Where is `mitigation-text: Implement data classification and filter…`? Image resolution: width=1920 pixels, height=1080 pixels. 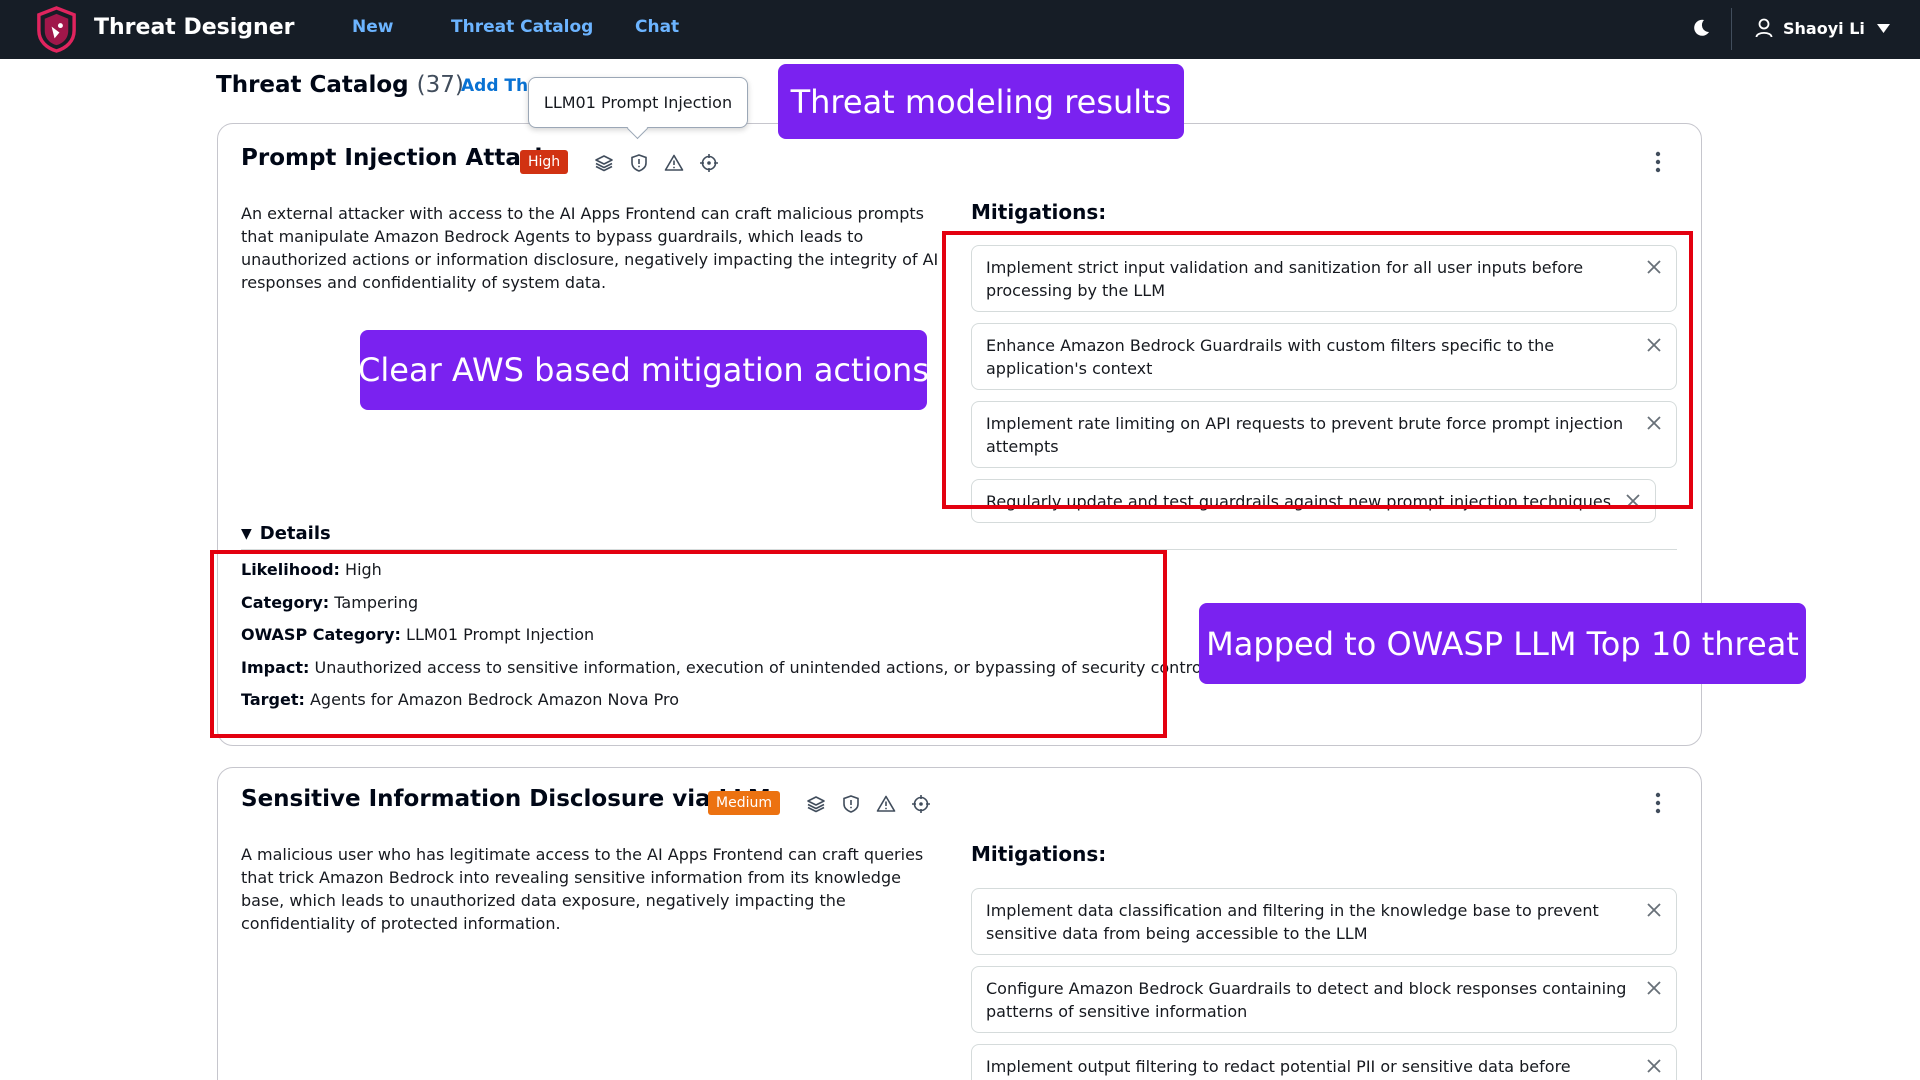 mitigation-text: Implement data classification and filter… is located at coordinates (1292, 922).